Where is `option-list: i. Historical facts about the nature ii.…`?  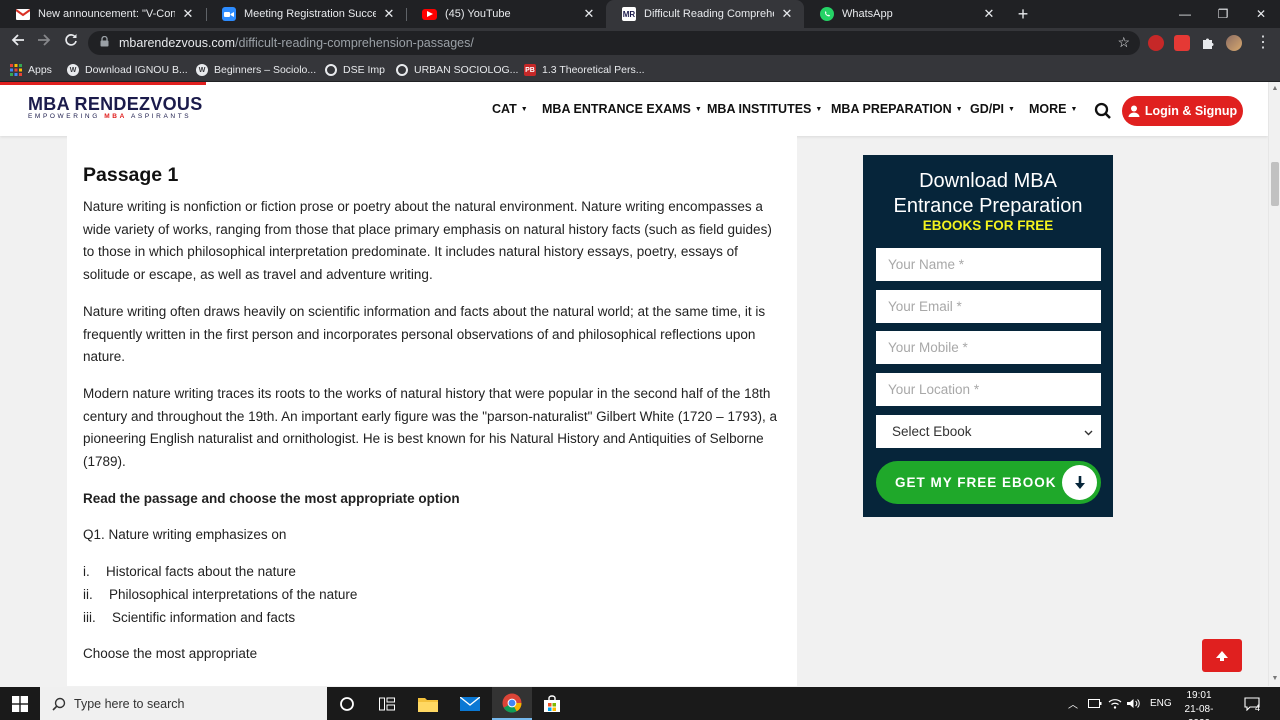 option-list: i. Historical facts about the nature ii.… is located at coordinates (432, 595).